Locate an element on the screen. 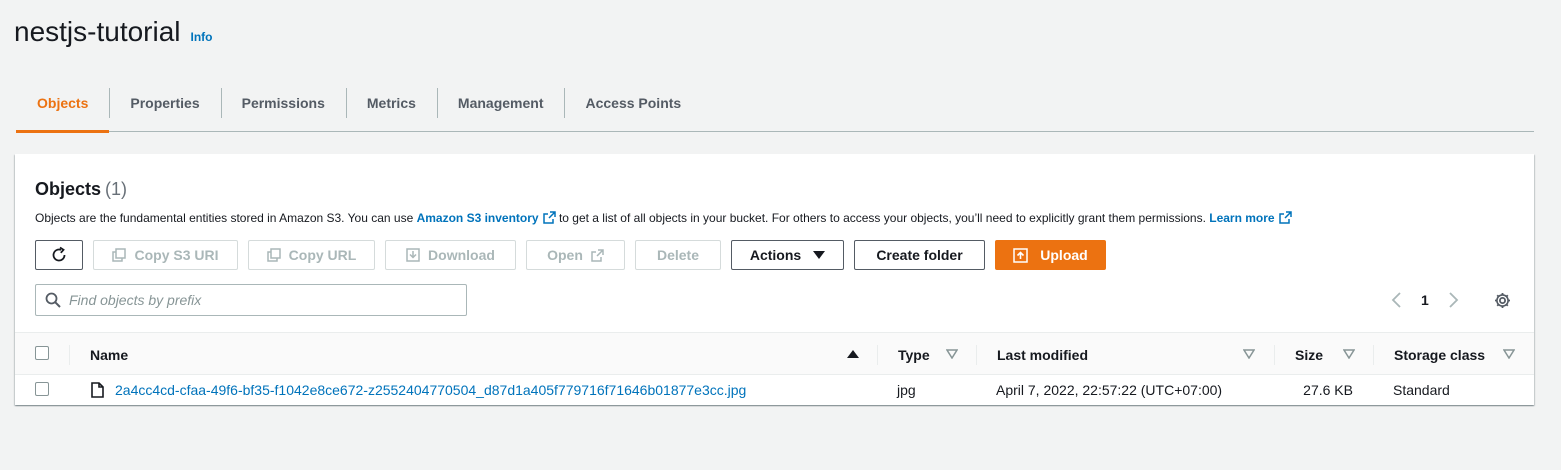 The image size is (1561, 470). object-size: 27.6 KB is located at coordinates (1328, 390).